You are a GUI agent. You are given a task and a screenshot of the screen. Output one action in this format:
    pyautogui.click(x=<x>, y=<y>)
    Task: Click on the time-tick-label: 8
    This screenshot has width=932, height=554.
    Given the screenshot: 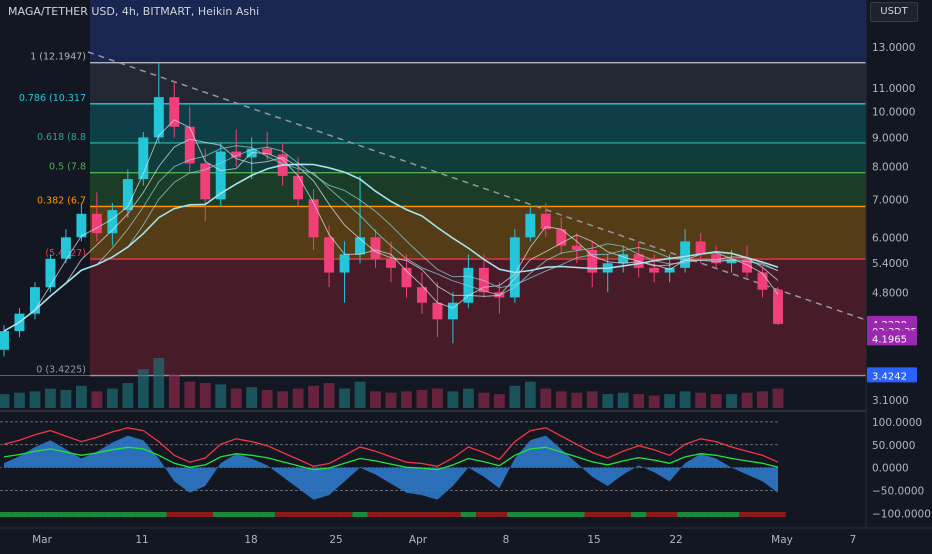 What is the action you would take?
    pyautogui.click(x=506, y=540)
    